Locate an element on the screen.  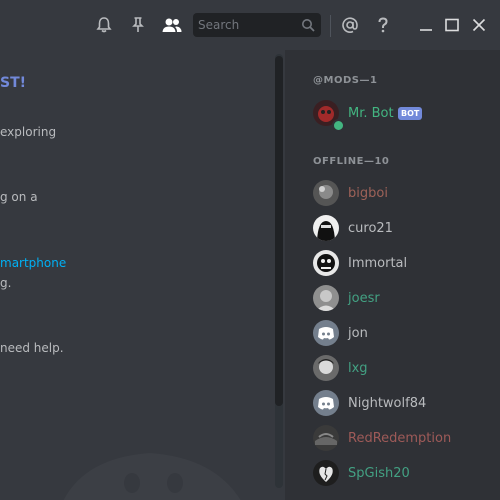
online-status-icon is located at coordinates (338, 125).